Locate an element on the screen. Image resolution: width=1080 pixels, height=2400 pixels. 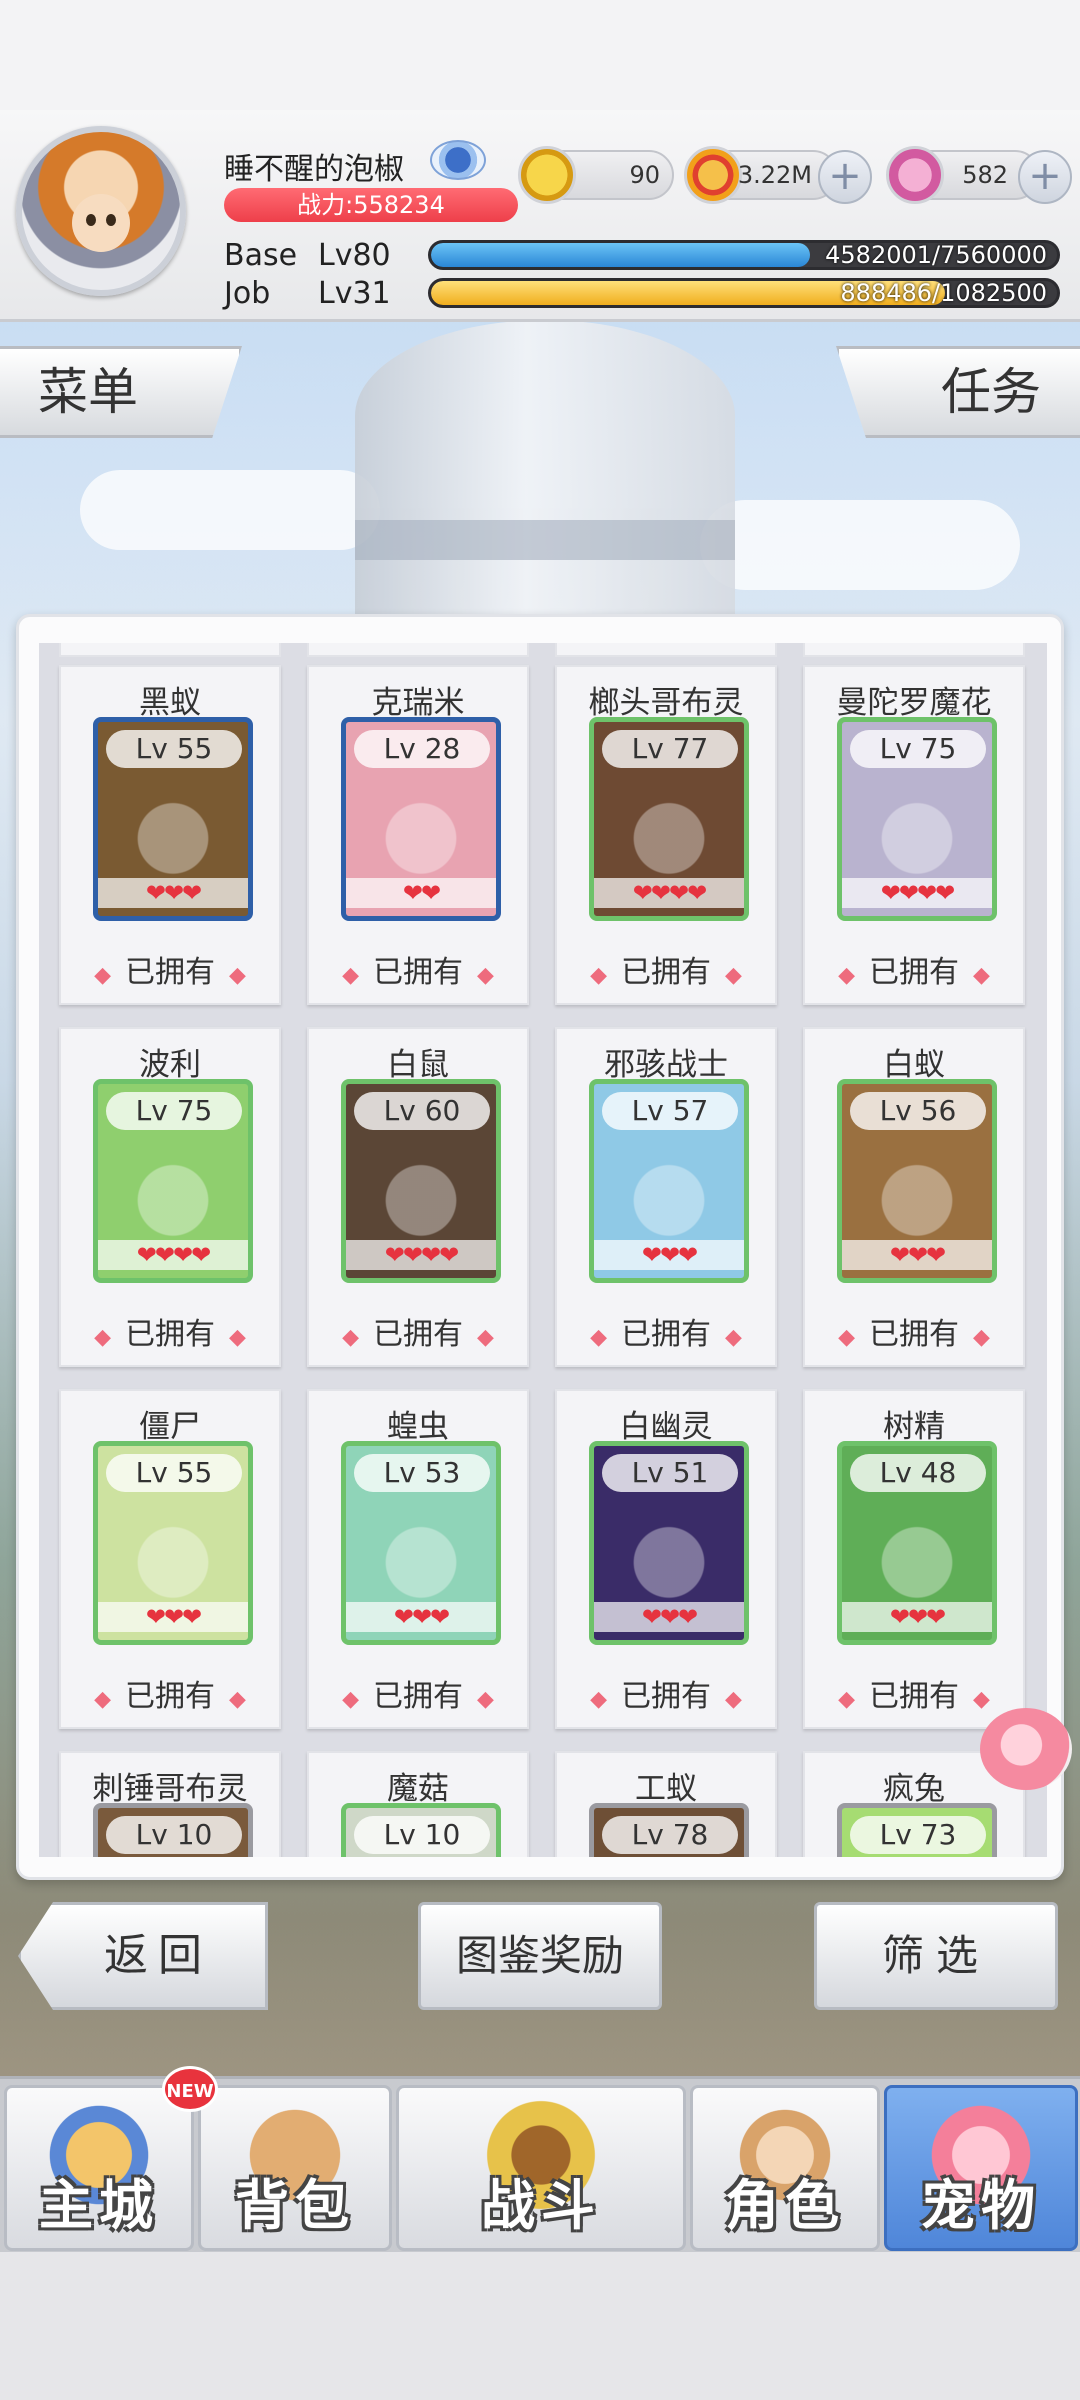
zeny-value: 90 is located at coordinates (644, 175).